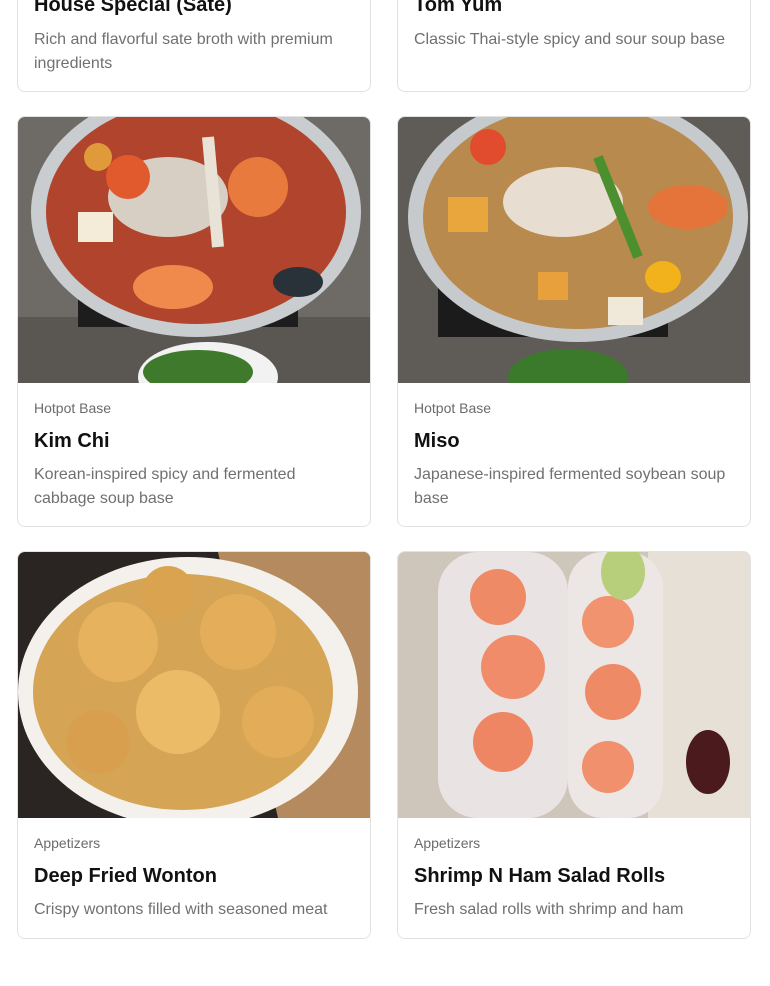  I want to click on card-description: Fresh salad rolls with shrimp and ham, so click(549, 909).